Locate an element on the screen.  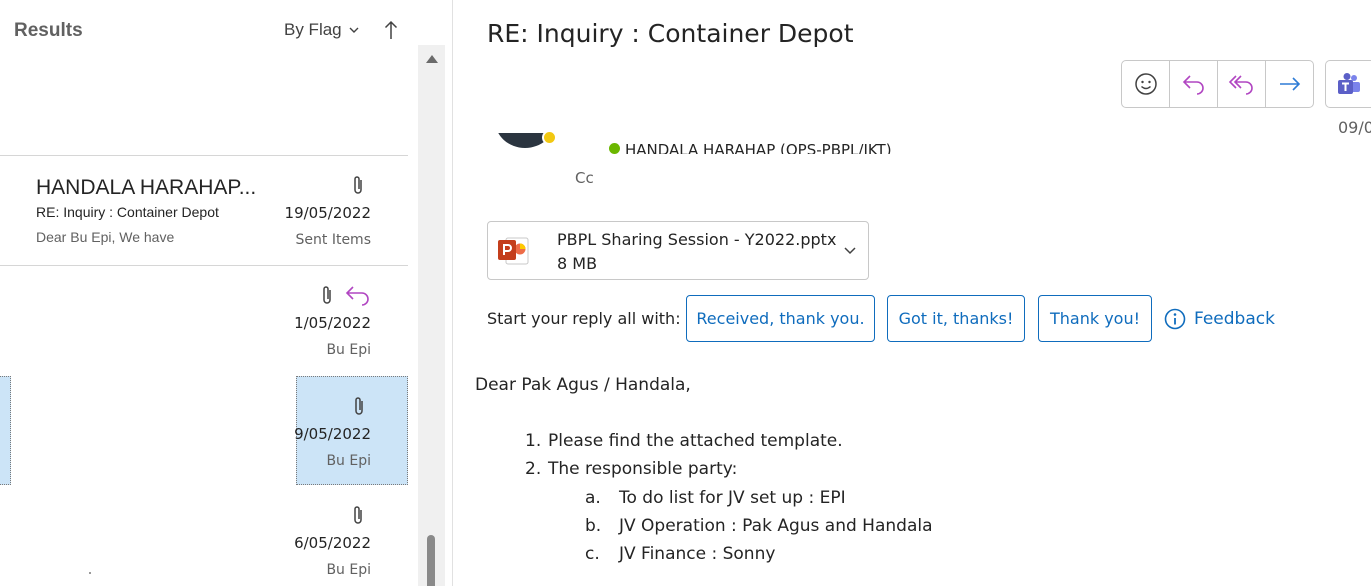
reply-button is located at coordinates (1194, 84).